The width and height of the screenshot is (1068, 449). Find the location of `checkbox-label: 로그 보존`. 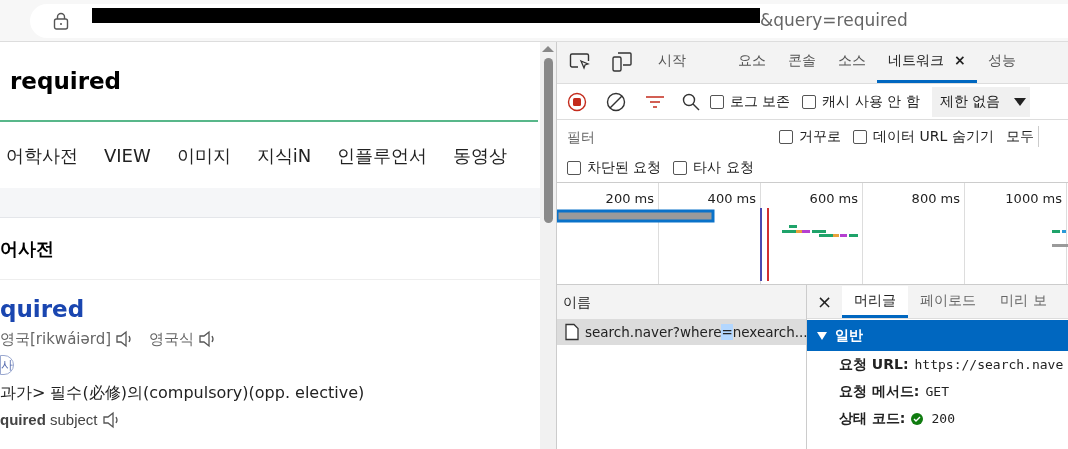

checkbox-label: 로그 보존 is located at coordinates (760, 101).